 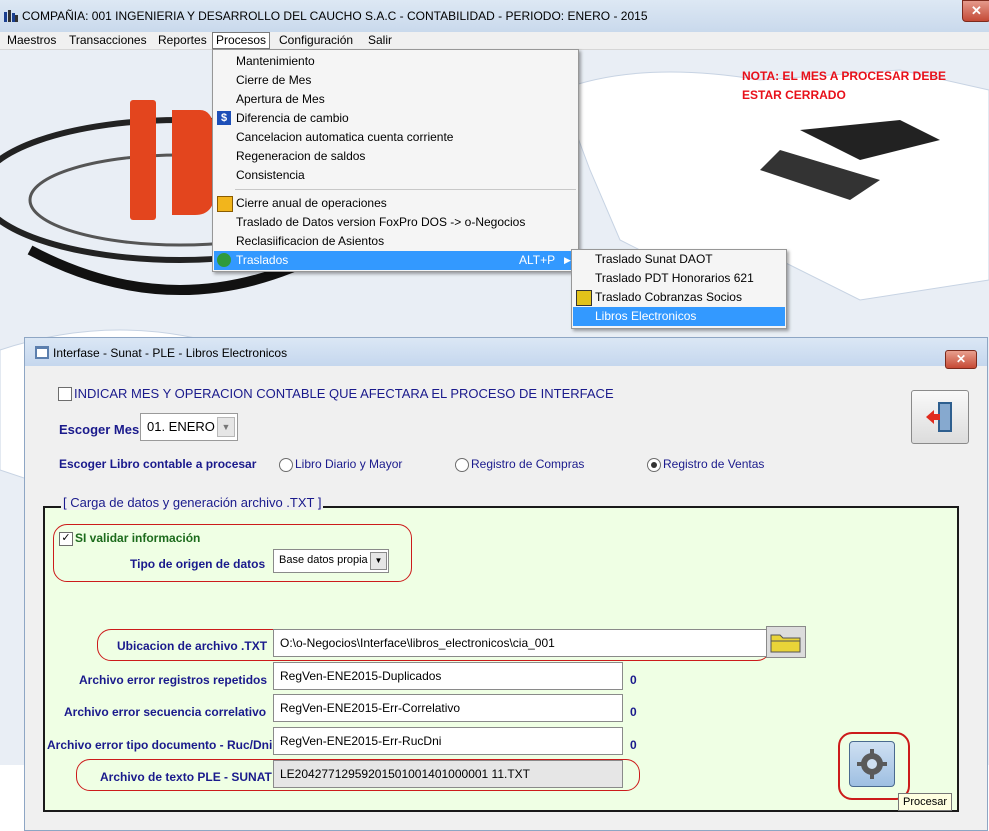 What do you see at coordinates (654, 465) in the screenshot?
I see `radio-registro-ventas` at bounding box center [654, 465].